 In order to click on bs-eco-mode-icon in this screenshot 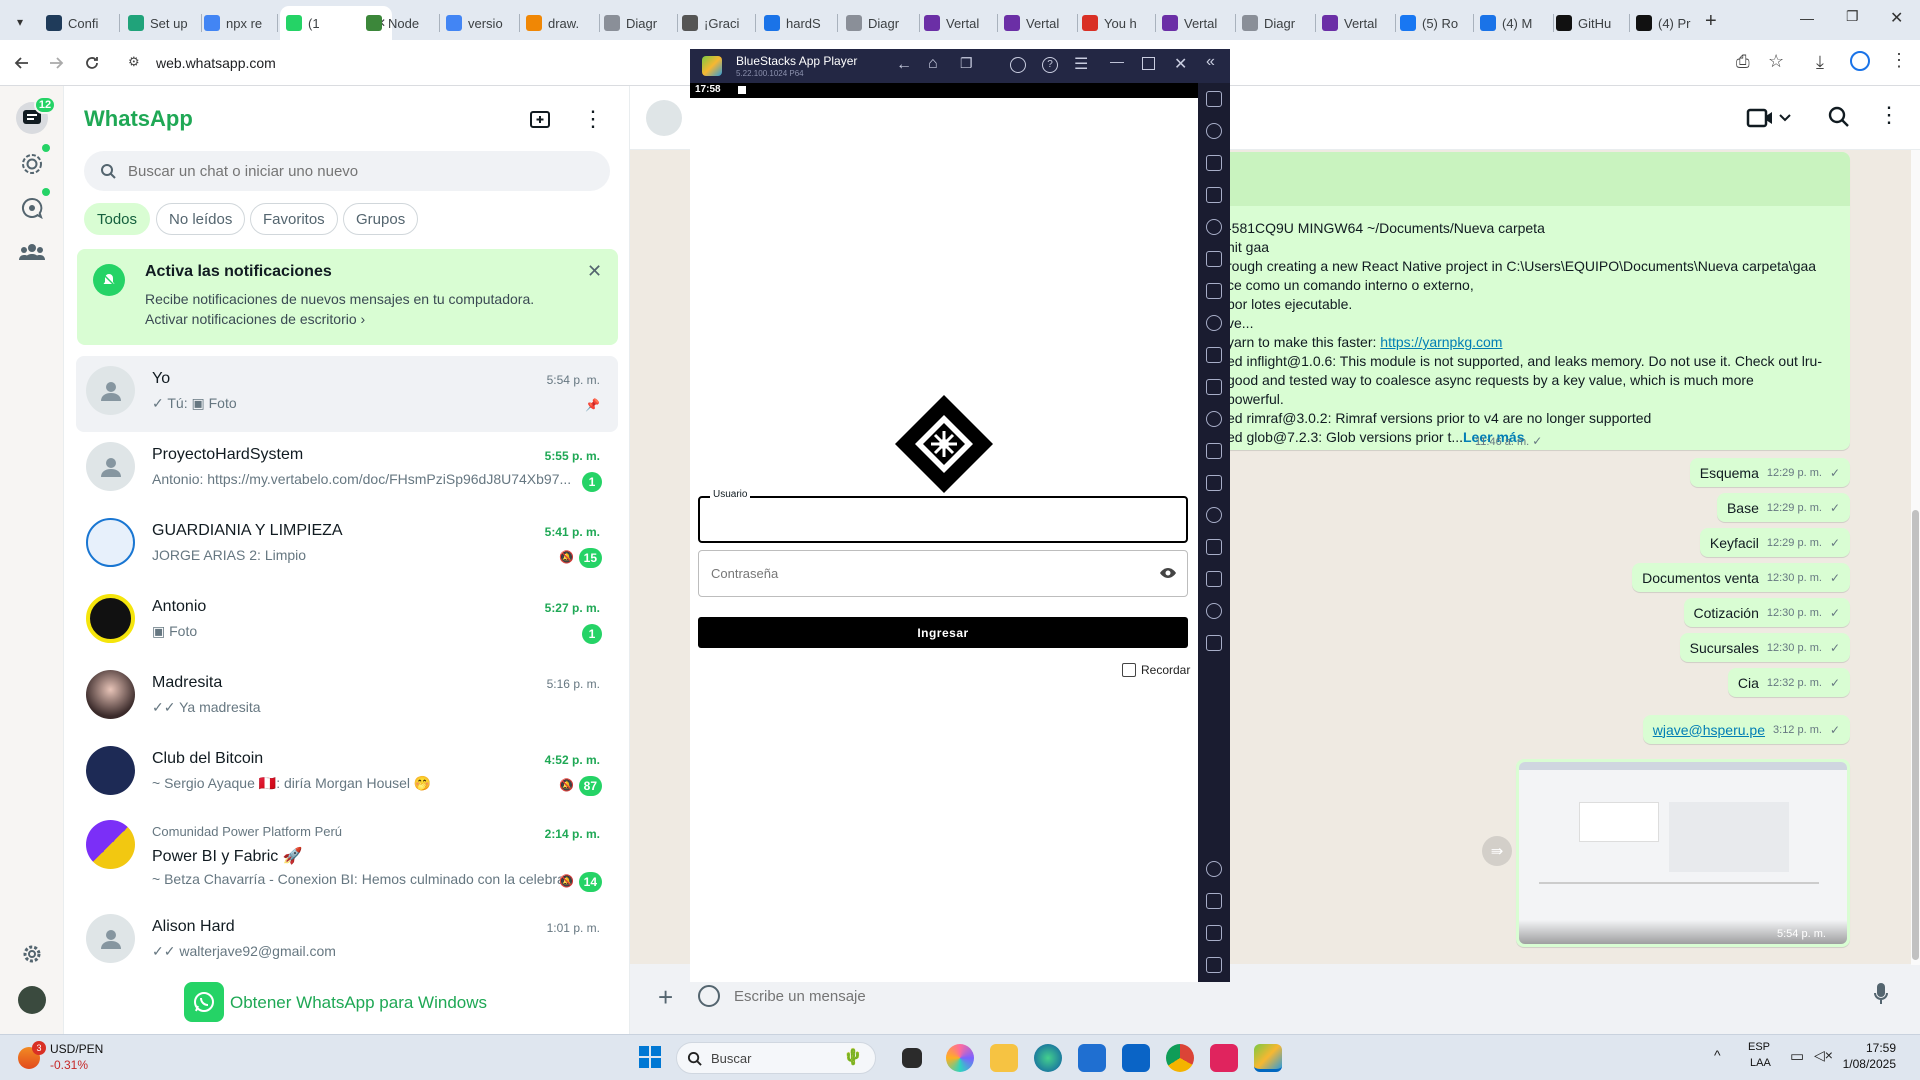, I will do `click(1214, 515)`.